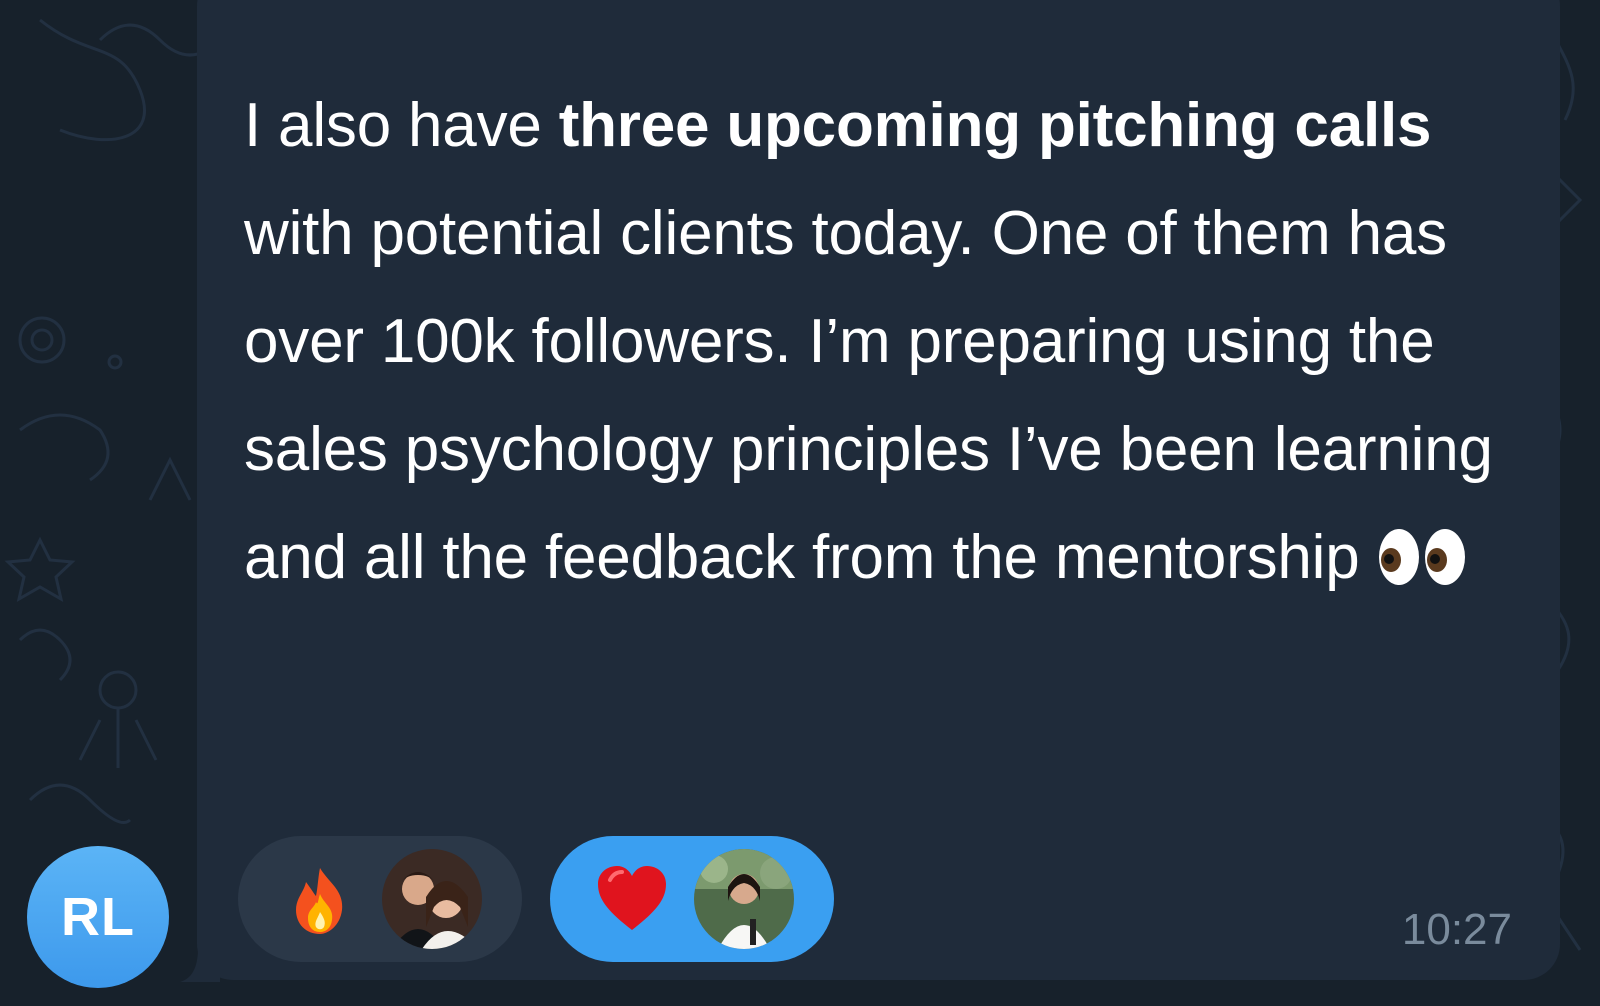 This screenshot has width=1600, height=1006. Describe the element at coordinates (632, 898) in the screenshot. I see `heart-icon` at that location.